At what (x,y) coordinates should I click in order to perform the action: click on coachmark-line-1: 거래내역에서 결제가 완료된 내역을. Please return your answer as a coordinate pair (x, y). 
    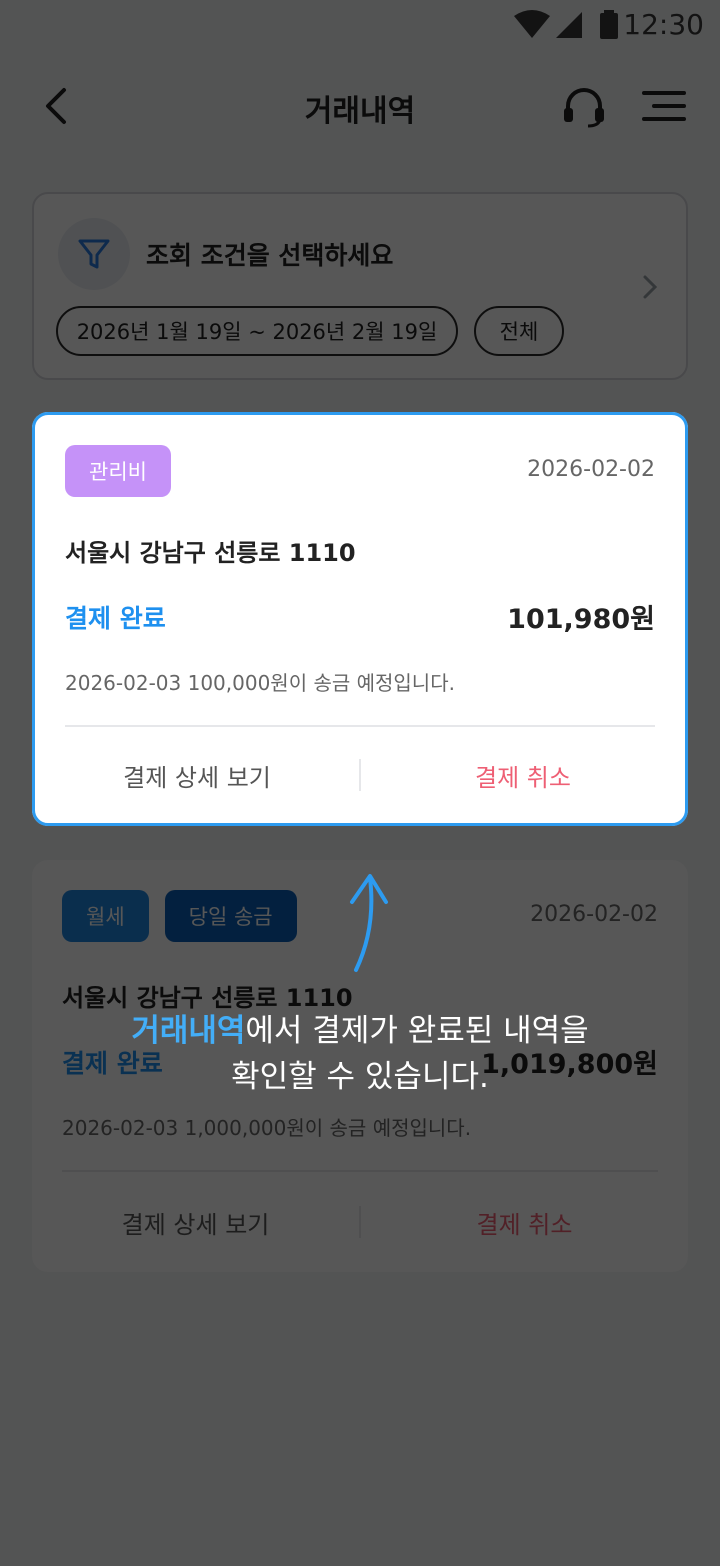
    Looking at the image, I should click on (360, 1031).